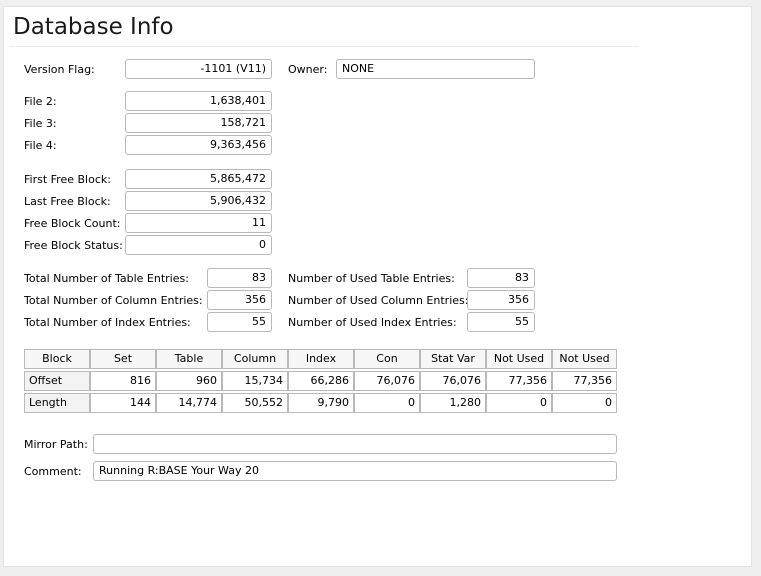  Describe the element at coordinates (255, 381) in the screenshot. I see `offset-column-cell: 15,734` at that location.